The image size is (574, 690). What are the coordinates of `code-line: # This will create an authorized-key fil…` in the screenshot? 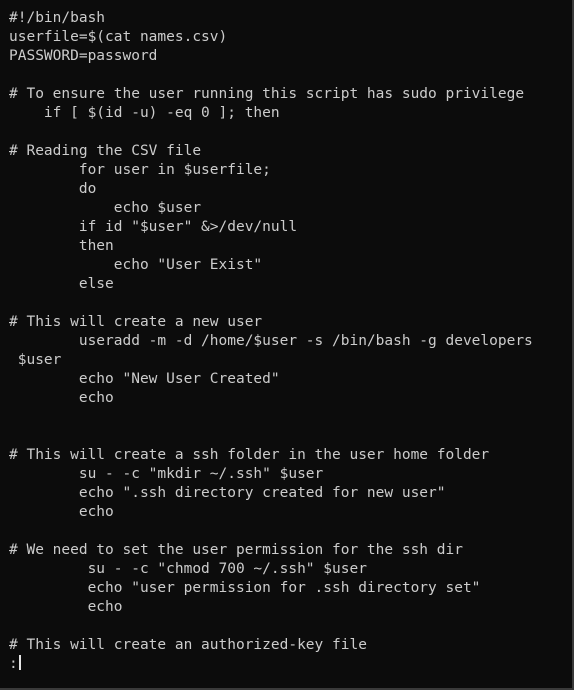 It's located at (188, 645).